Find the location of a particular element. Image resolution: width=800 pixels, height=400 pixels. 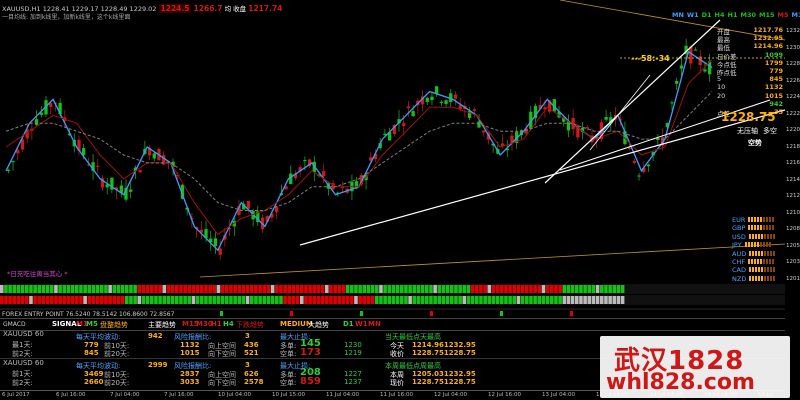

p2-v1a: 3469 is located at coordinates (94, 374).